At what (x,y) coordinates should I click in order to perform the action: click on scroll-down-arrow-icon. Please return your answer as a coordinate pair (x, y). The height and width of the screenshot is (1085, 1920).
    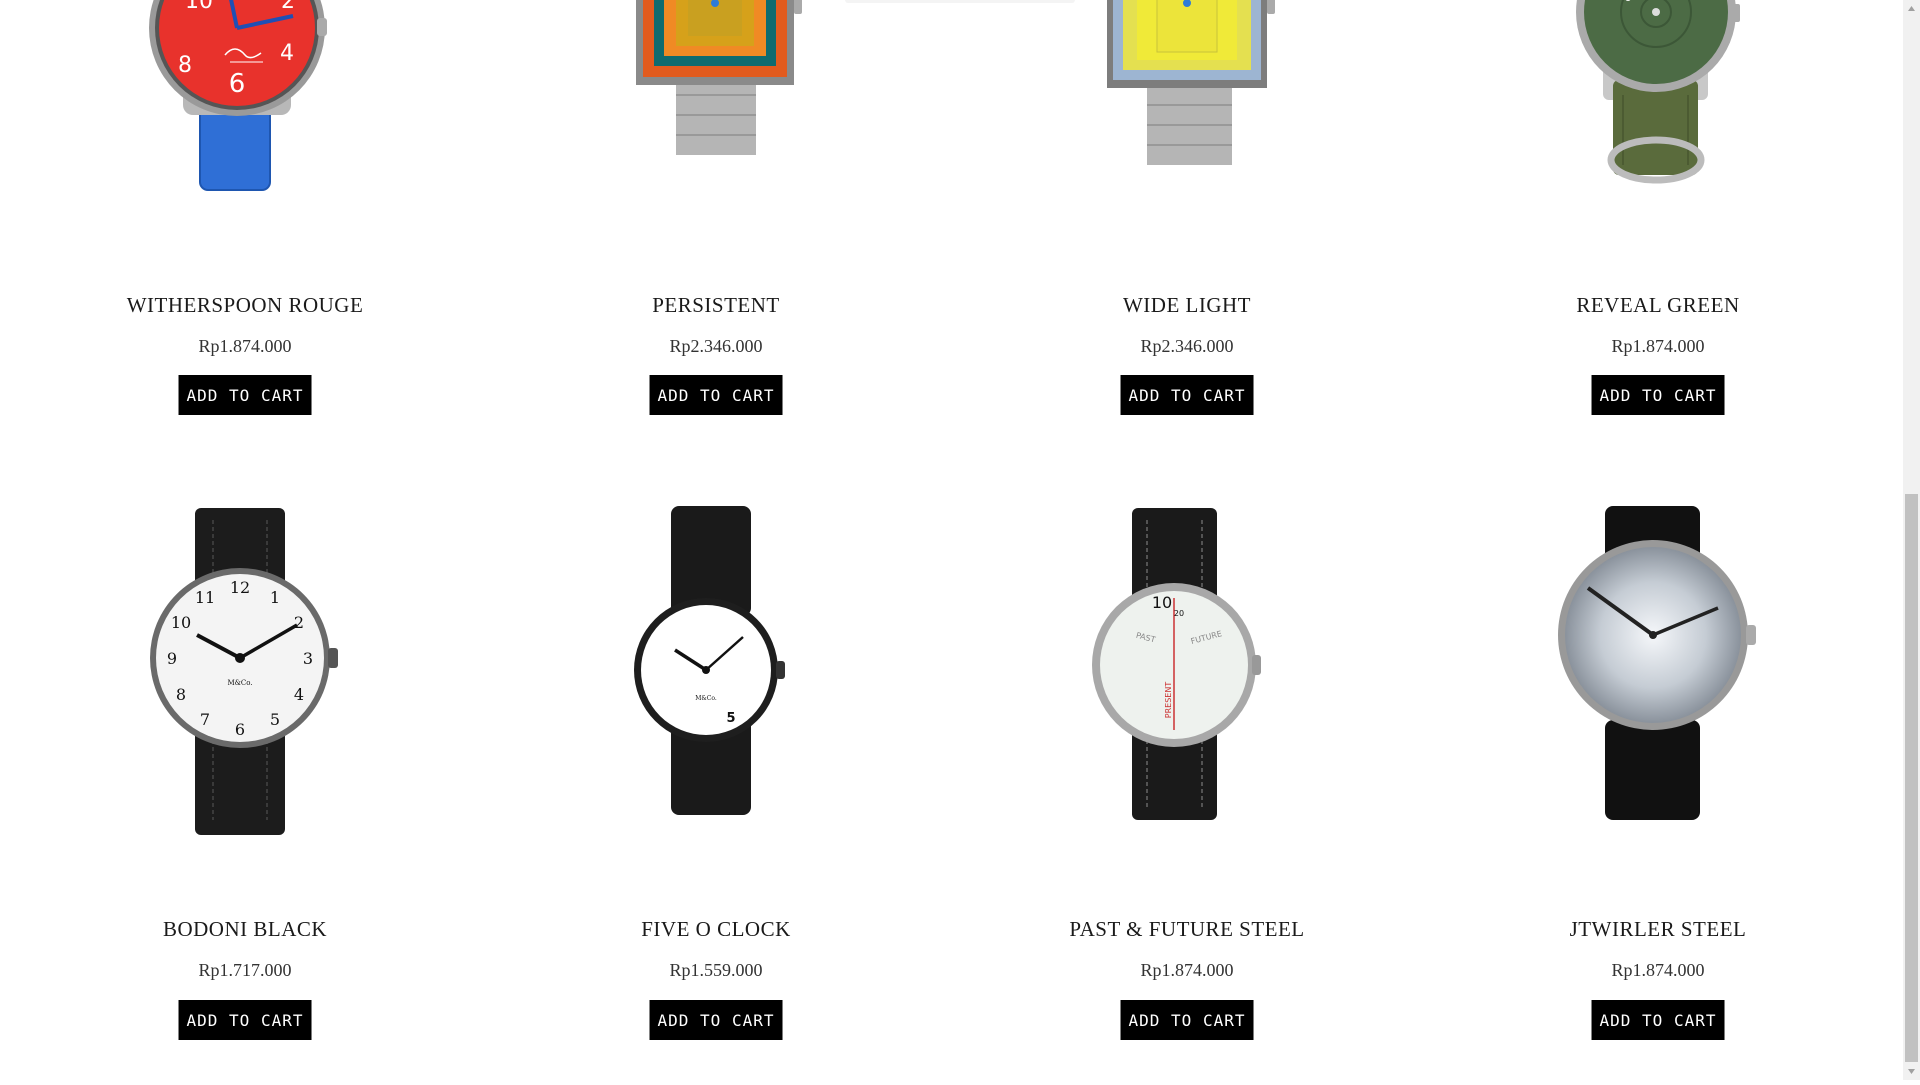
    Looking at the image, I should click on (1911, 1071).